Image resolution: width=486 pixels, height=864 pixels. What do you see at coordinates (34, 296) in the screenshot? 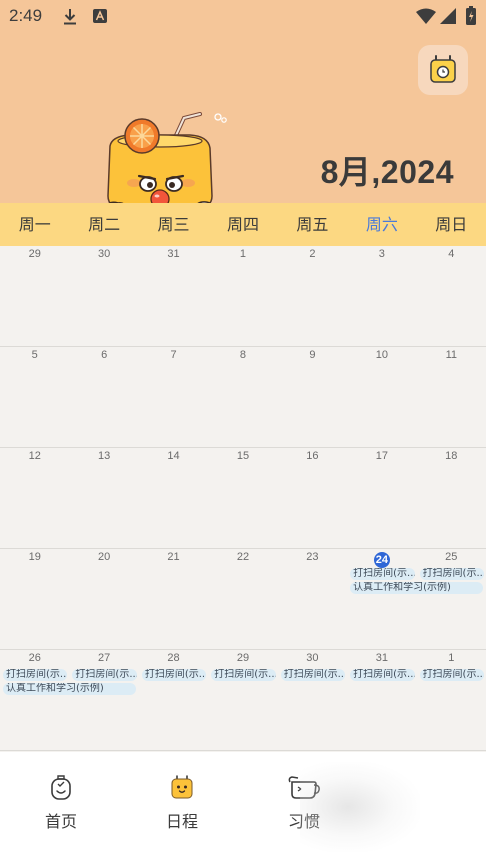
I see `day-cell: 29` at bounding box center [34, 296].